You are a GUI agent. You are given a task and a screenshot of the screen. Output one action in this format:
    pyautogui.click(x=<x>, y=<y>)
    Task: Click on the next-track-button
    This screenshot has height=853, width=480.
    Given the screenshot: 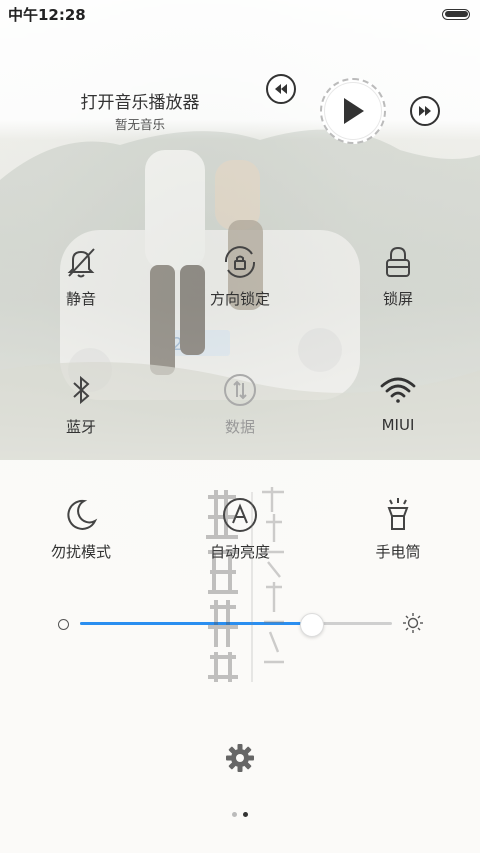 What is the action you would take?
    pyautogui.click(x=425, y=111)
    